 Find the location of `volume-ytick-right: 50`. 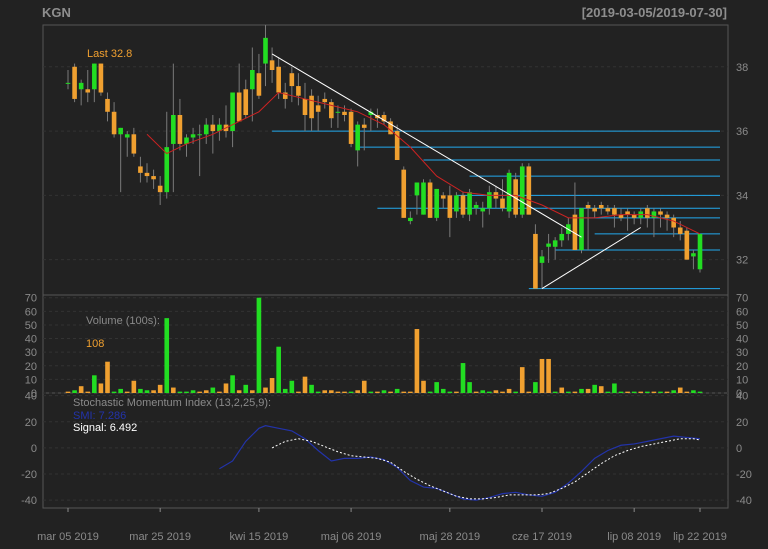

volume-ytick-right: 50 is located at coordinates (742, 326).